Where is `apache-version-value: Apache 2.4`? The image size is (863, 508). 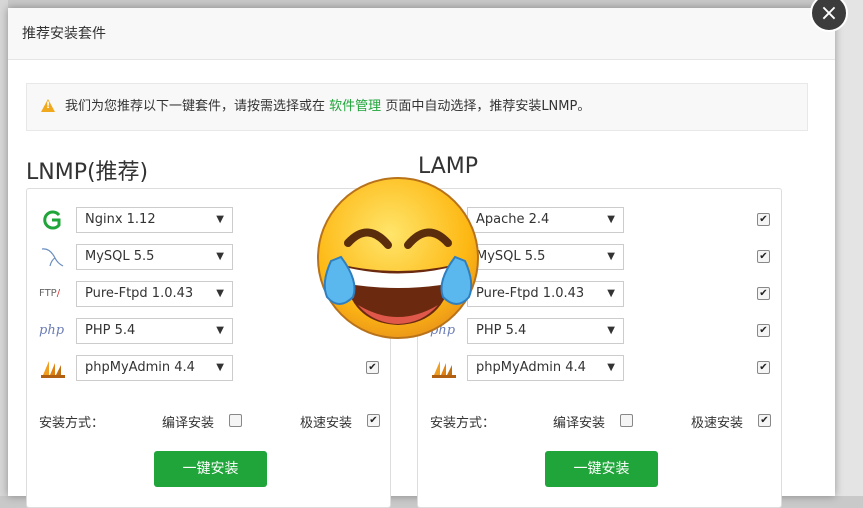 apache-version-value: Apache 2.4 is located at coordinates (513, 219).